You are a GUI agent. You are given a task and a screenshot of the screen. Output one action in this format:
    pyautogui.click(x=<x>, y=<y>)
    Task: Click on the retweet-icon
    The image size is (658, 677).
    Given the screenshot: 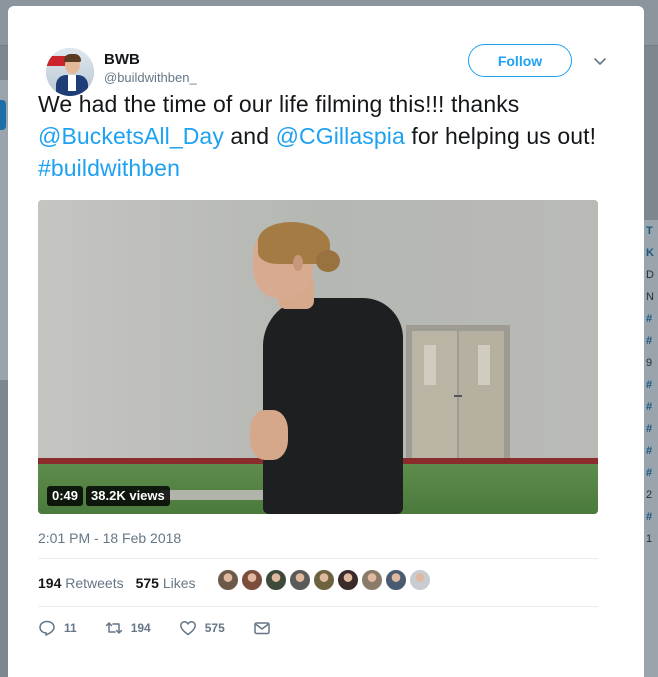 What is the action you would take?
    pyautogui.click(x=113, y=628)
    